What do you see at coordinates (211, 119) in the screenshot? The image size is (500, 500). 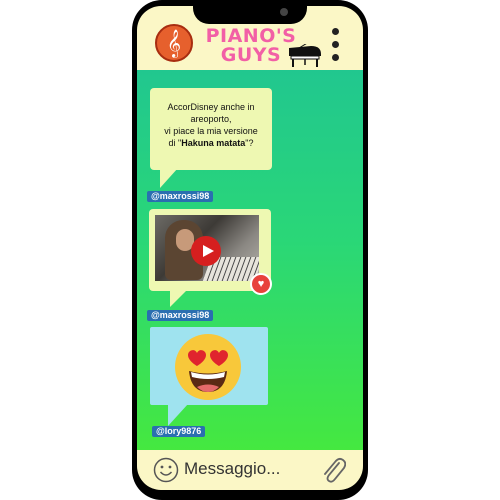 I see `message-text-line: areoporto,` at bounding box center [211, 119].